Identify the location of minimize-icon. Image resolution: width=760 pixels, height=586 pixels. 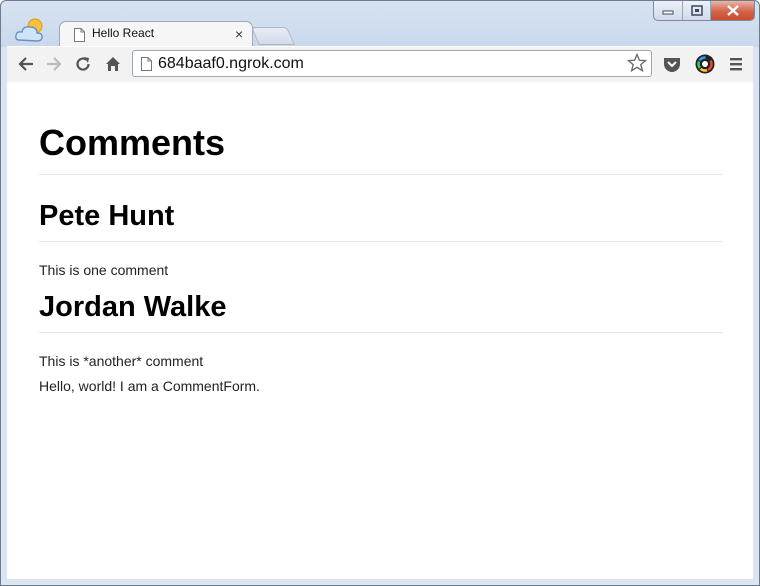
(668, 12).